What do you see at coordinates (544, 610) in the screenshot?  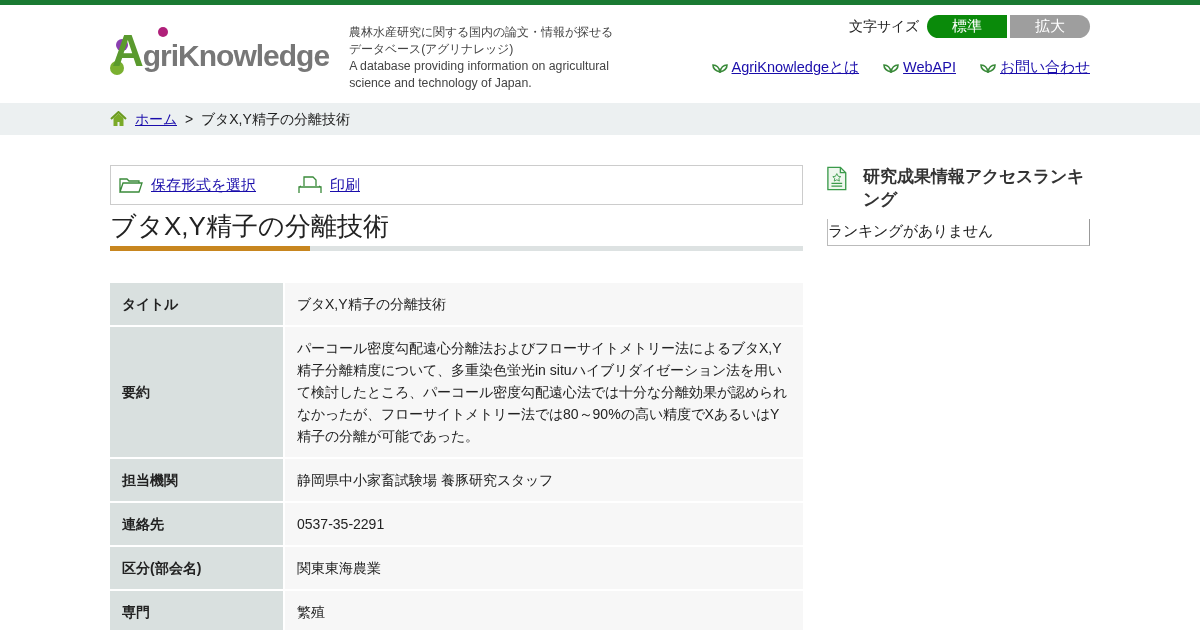 I see `field-value: 繁殖` at bounding box center [544, 610].